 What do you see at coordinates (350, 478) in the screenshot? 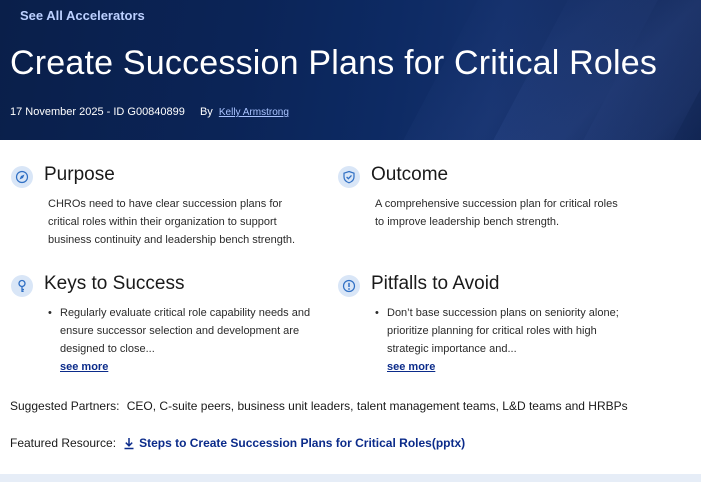
I see `footer-divider` at bounding box center [350, 478].